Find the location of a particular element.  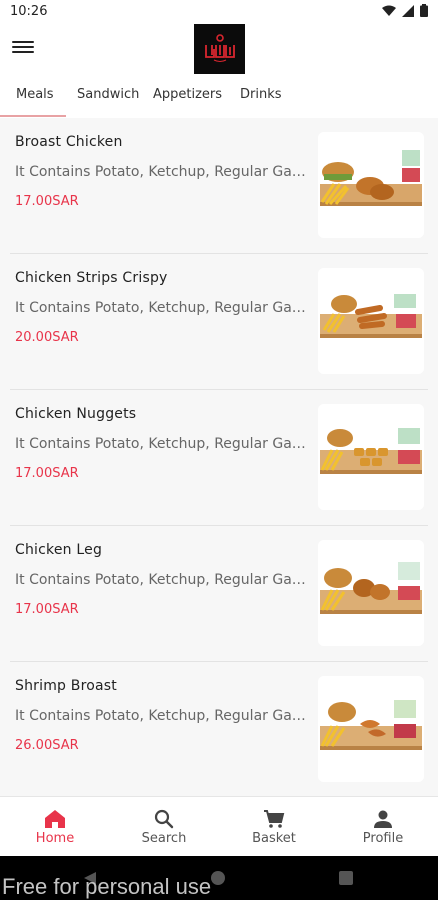

bottom-navigation: Home Search Basket Profile is located at coordinates (219, 826).